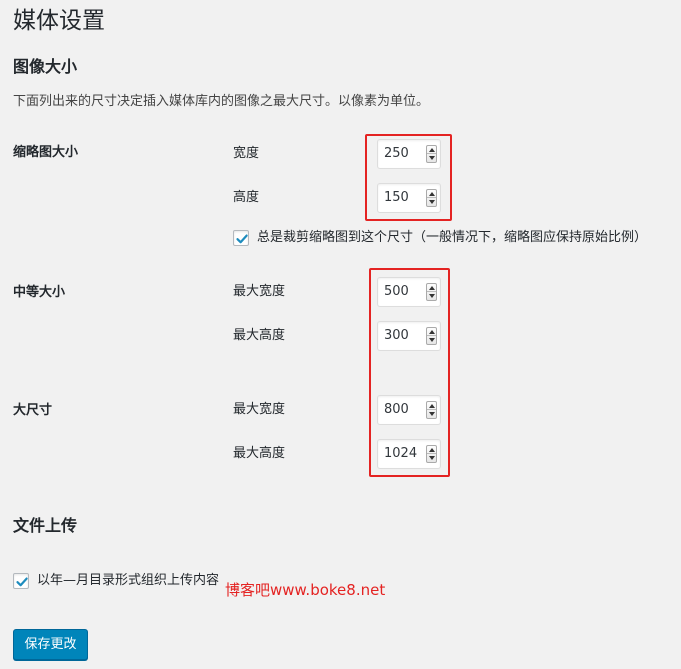 This screenshot has width=681, height=669. I want to click on page-title: 媒体设置, so click(59, 21).